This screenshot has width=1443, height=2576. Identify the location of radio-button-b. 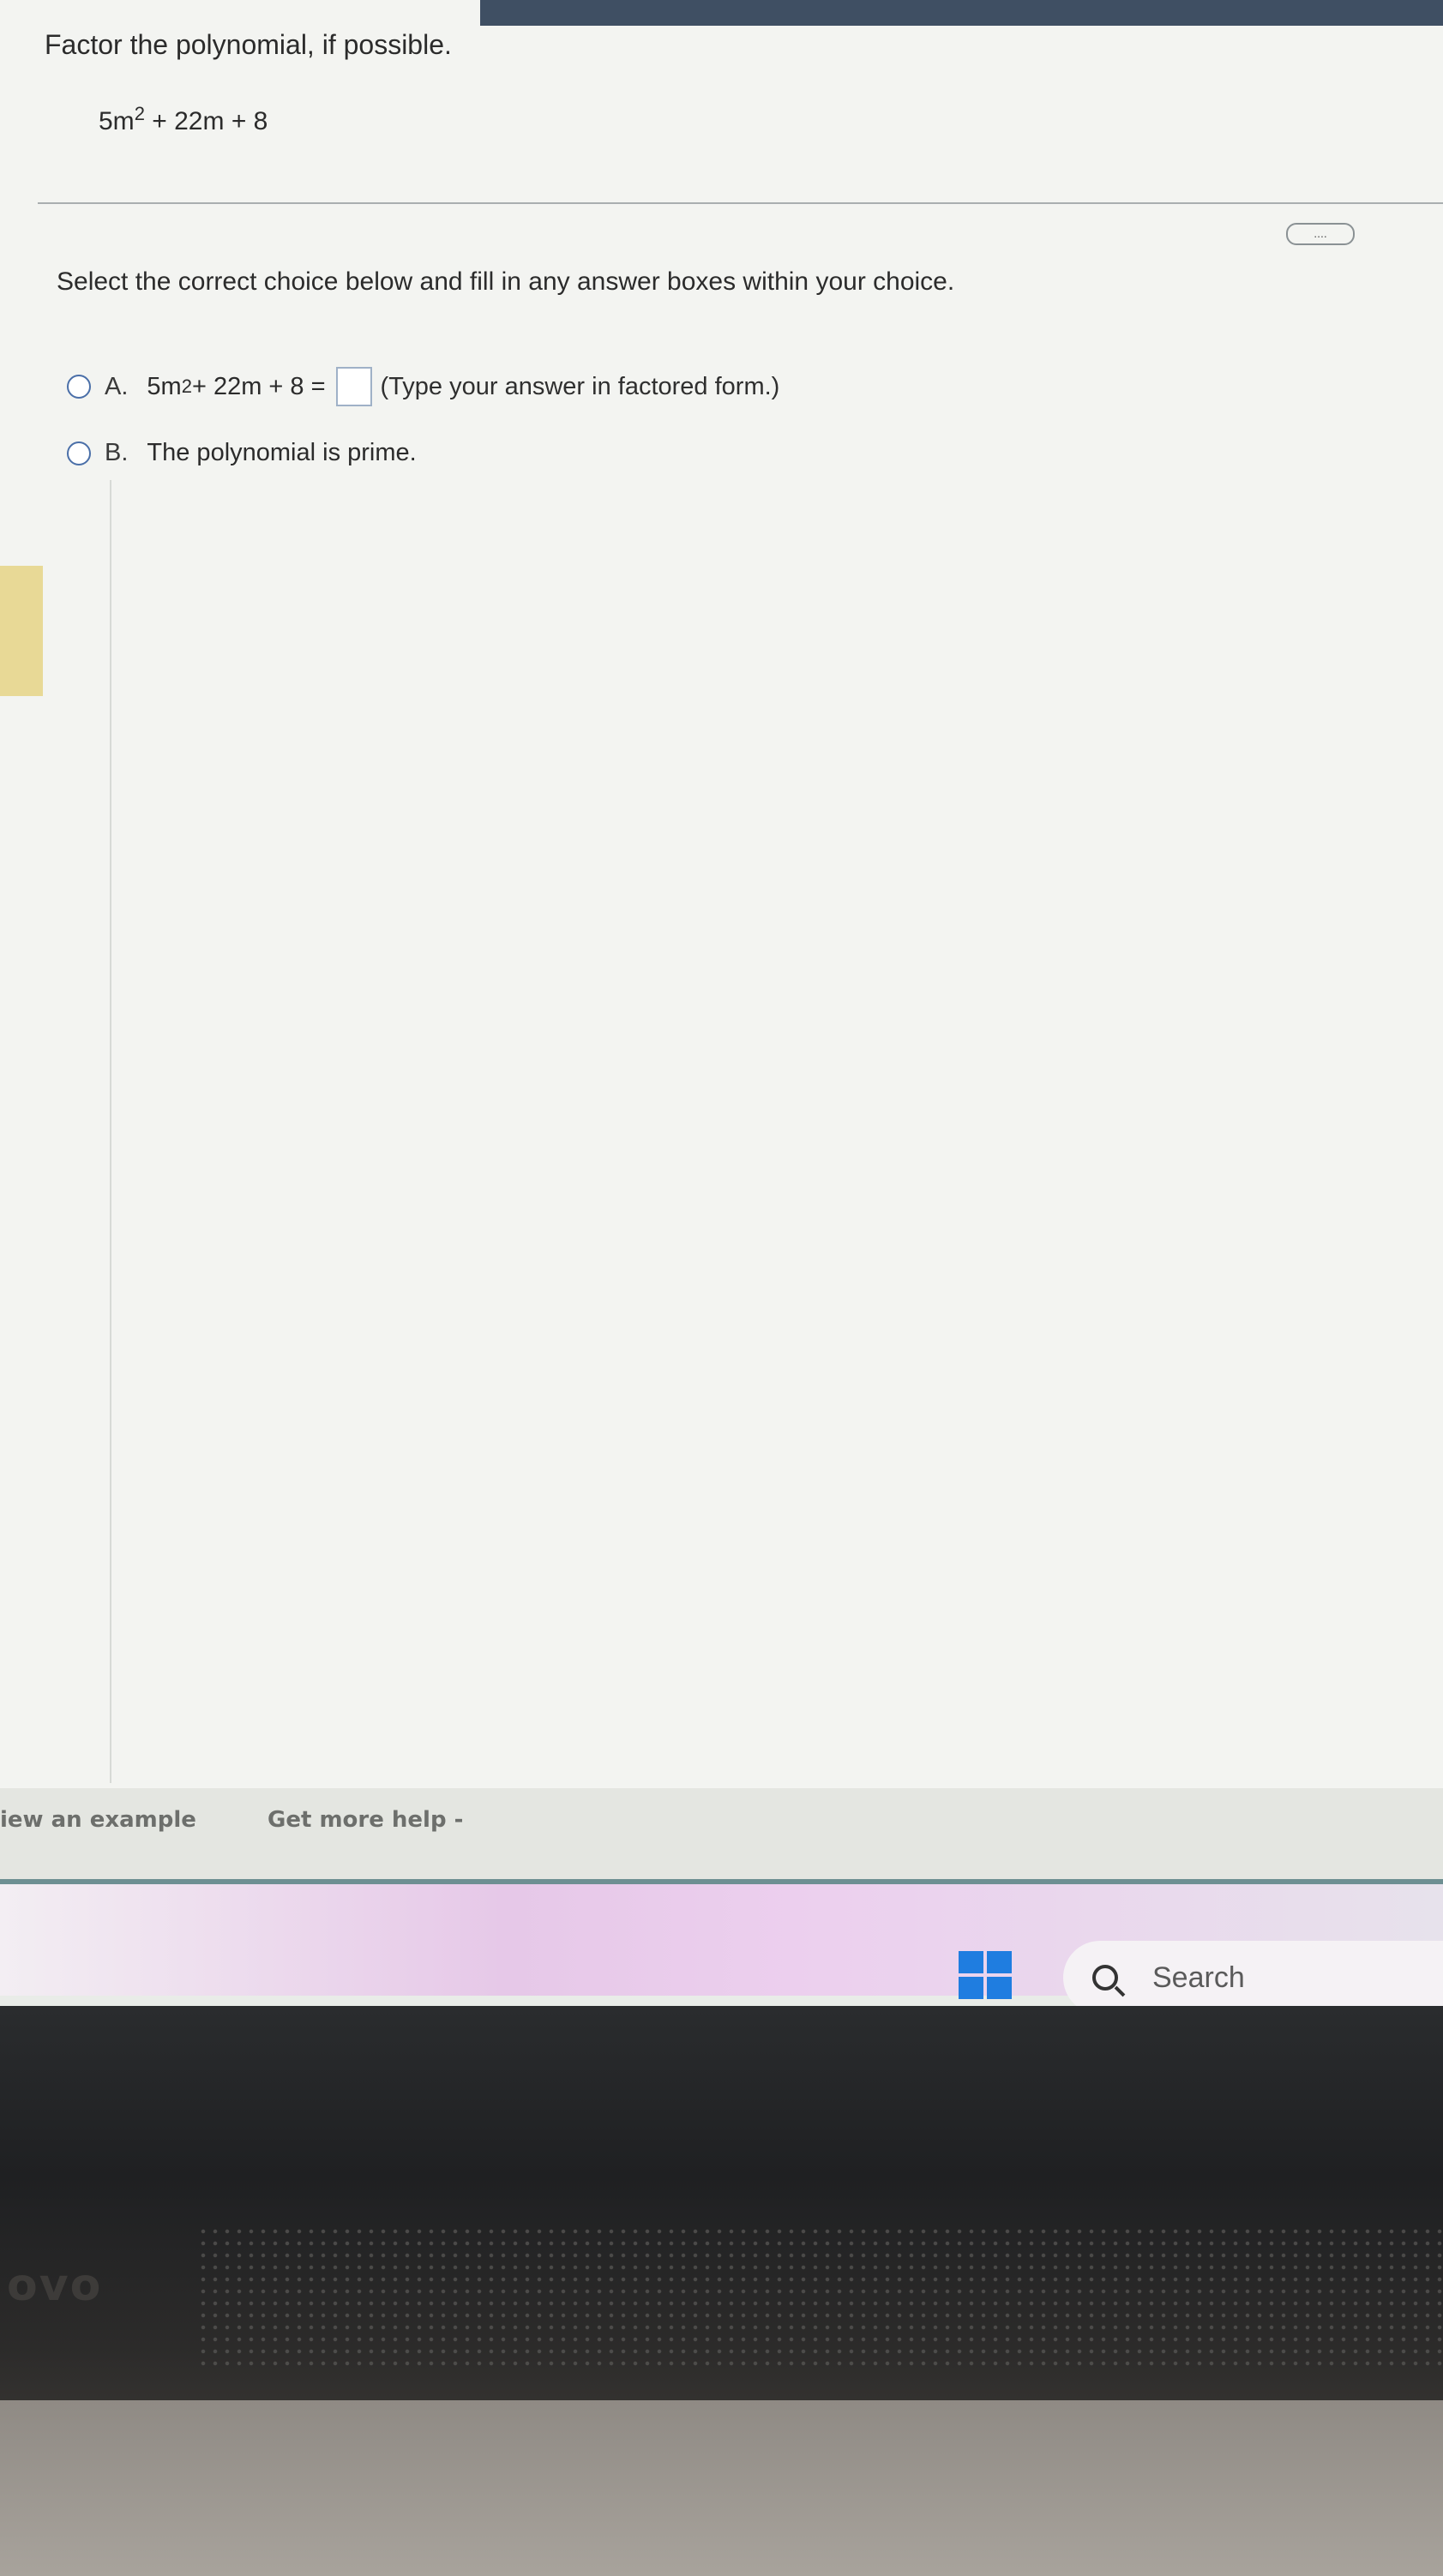
(79, 453).